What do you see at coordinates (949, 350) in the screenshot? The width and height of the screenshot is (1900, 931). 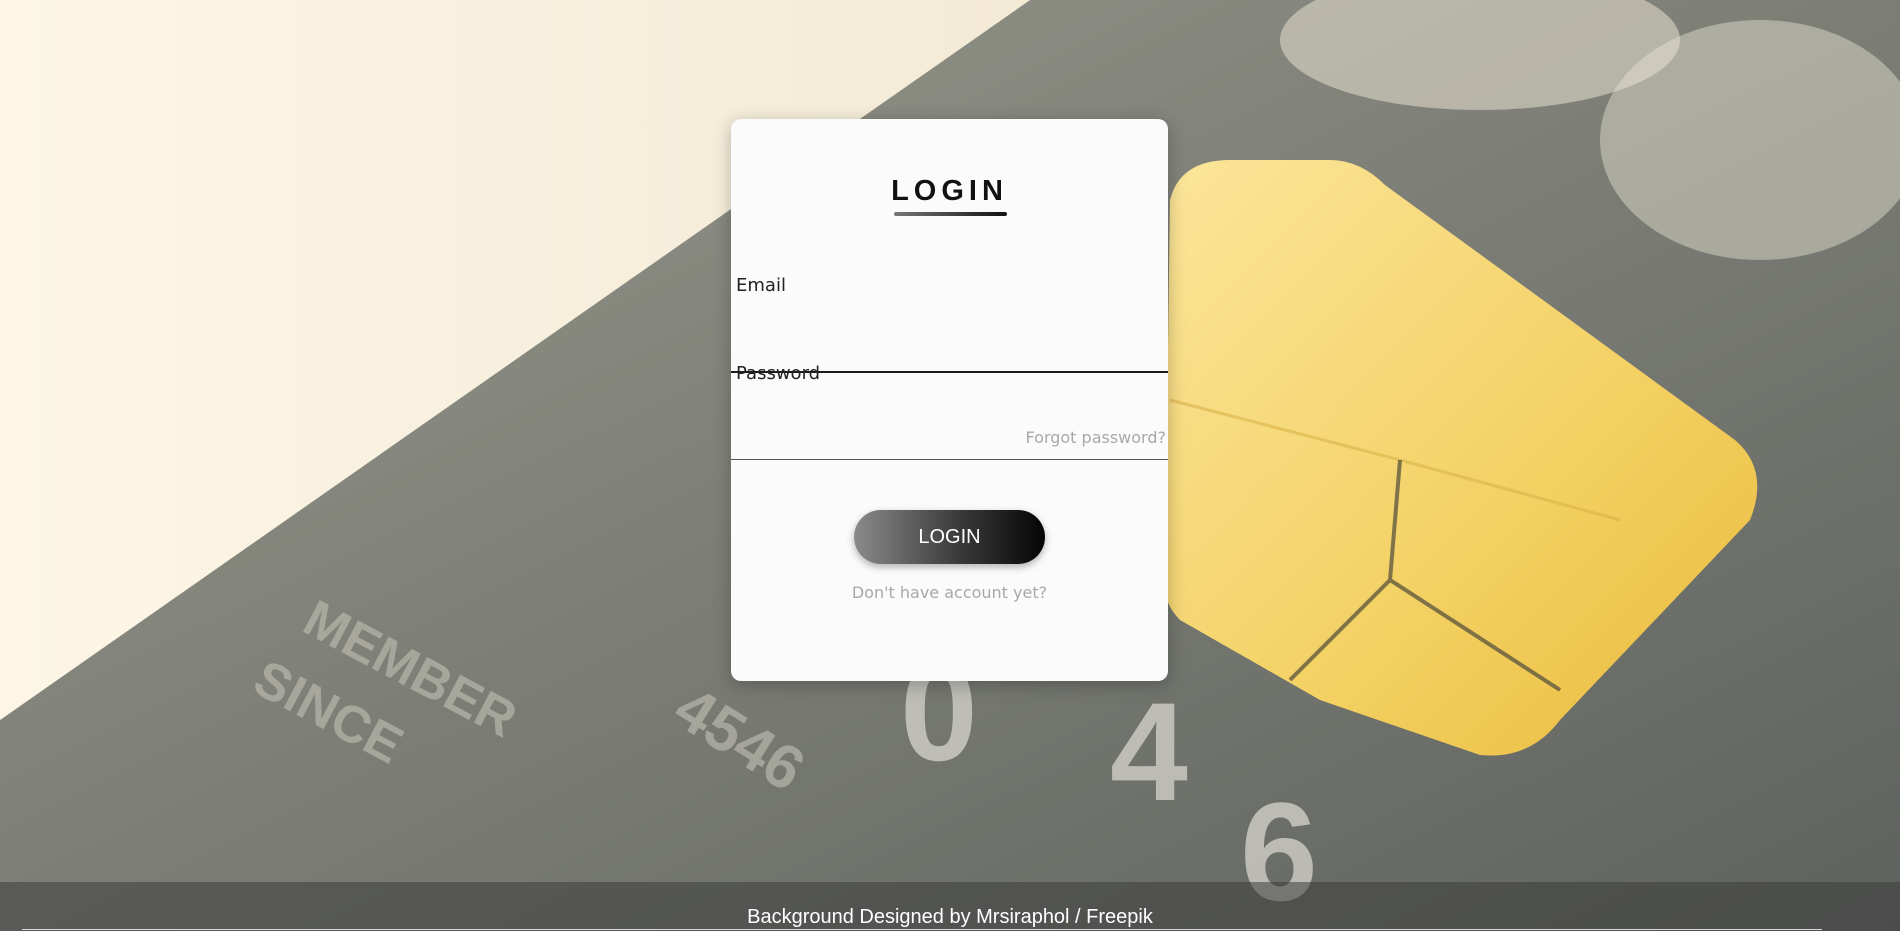 I see `email-input` at bounding box center [949, 350].